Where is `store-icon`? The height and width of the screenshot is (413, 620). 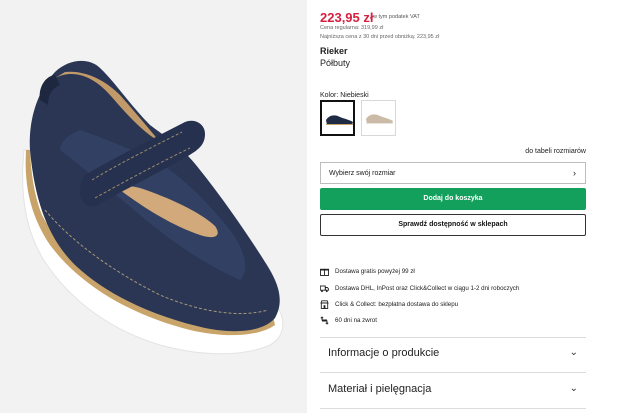
store-icon is located at coordinates (324, 304).